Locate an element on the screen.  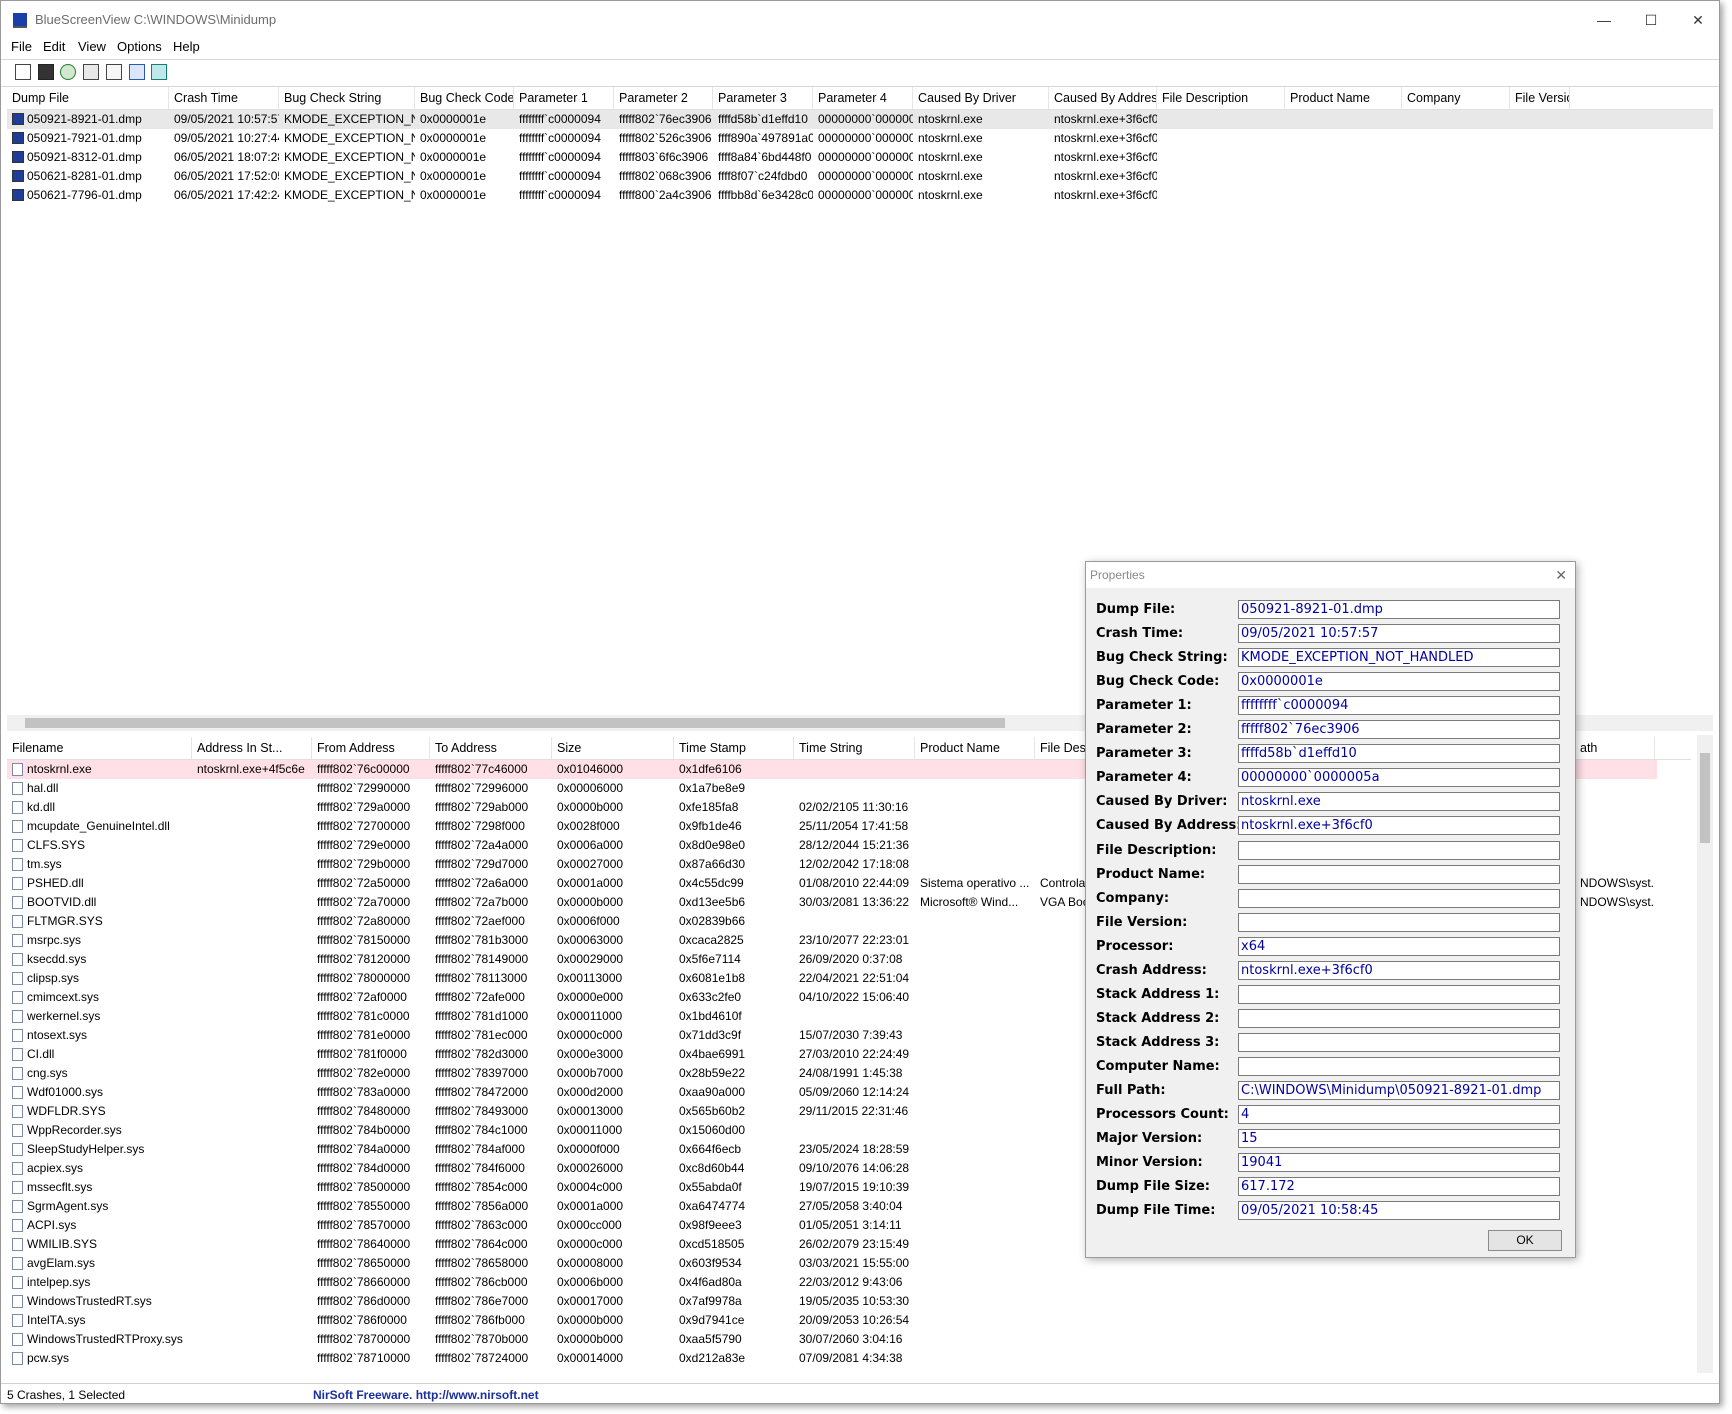
property-value-field: 617.172 is located at coordinates (1399, 1187).